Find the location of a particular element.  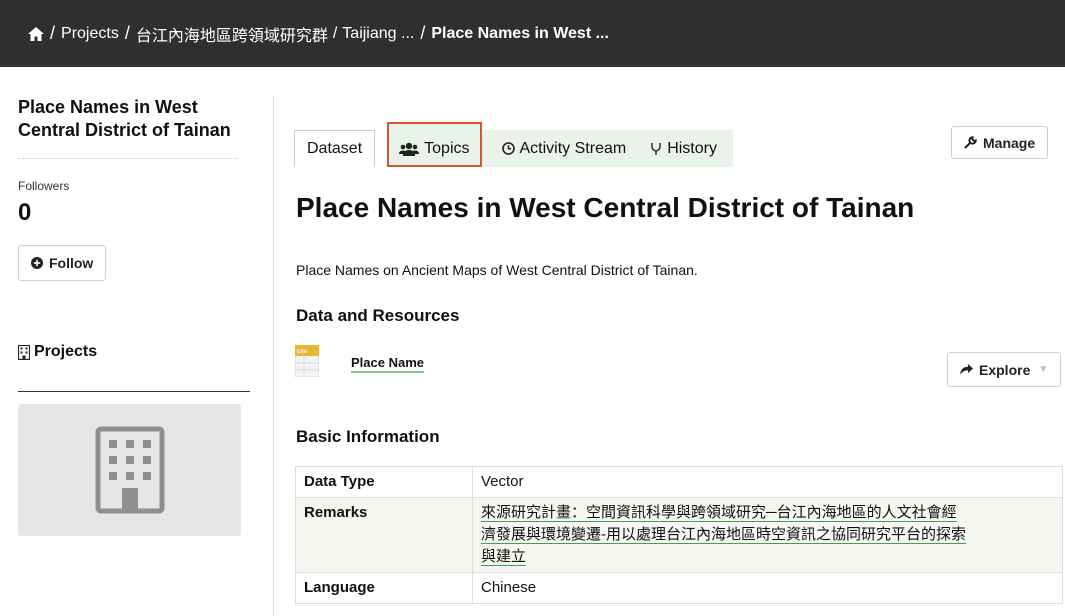

info-value: Chinese is located at coordinates (767, 588).